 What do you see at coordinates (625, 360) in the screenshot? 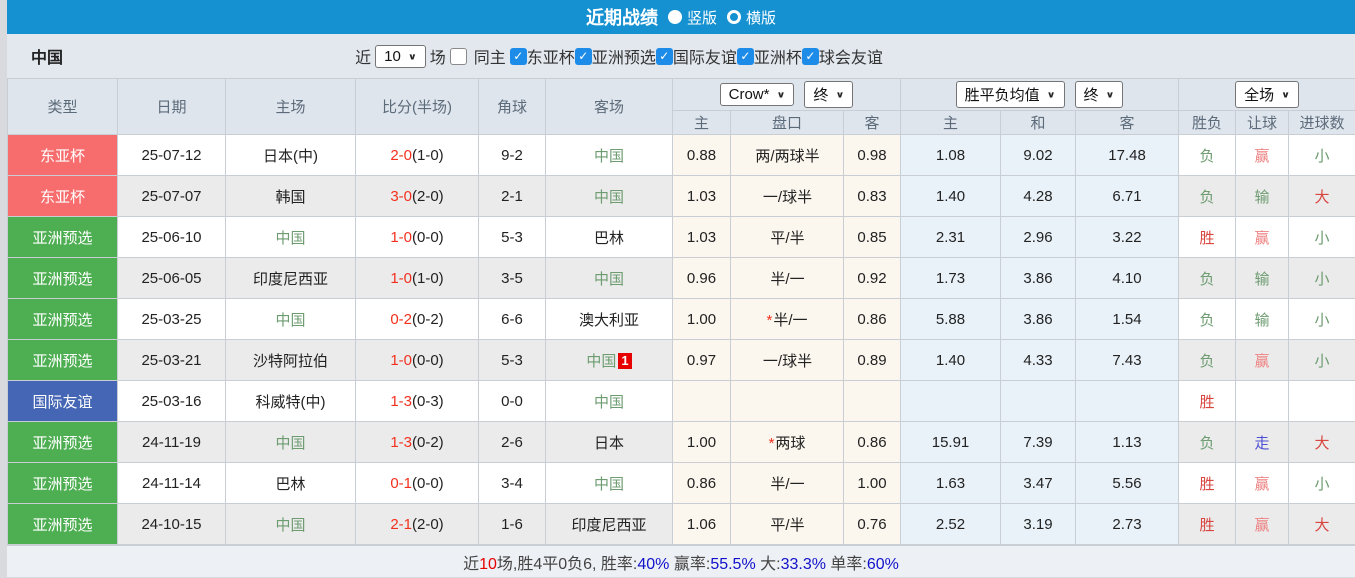
I see `rank-badge: 1` at bounding box center [625, 360].